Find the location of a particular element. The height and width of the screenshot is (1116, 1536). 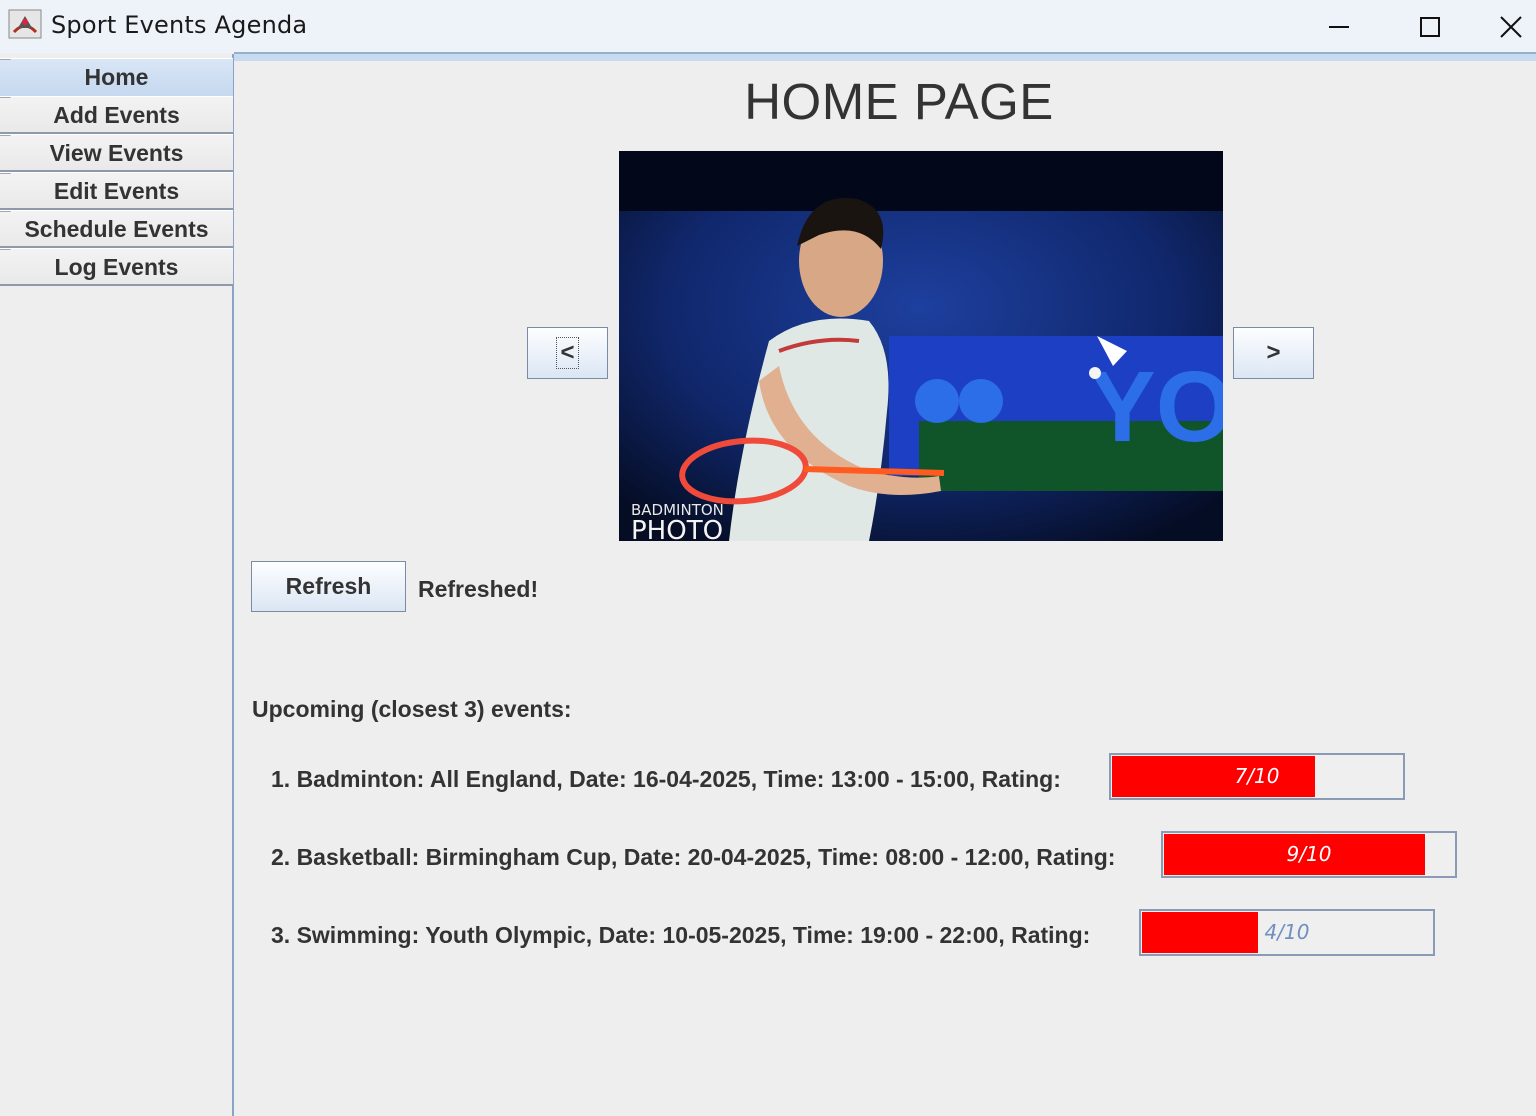

tab-add-events: Add Events is located at coordinates (116, 115).